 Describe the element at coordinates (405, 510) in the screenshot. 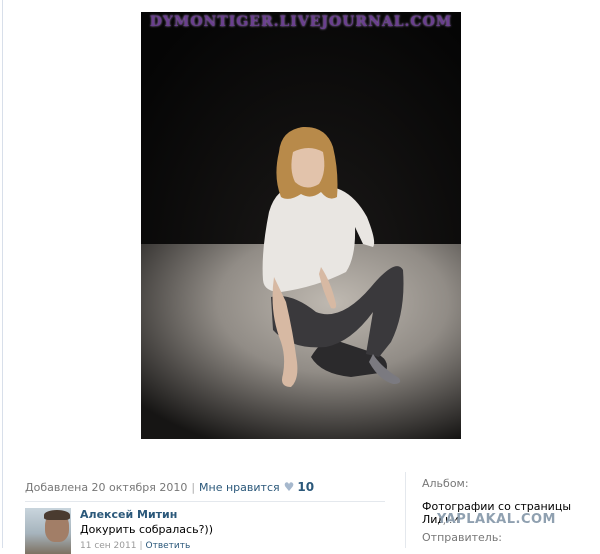

I see `sidebar-divider` at that location.